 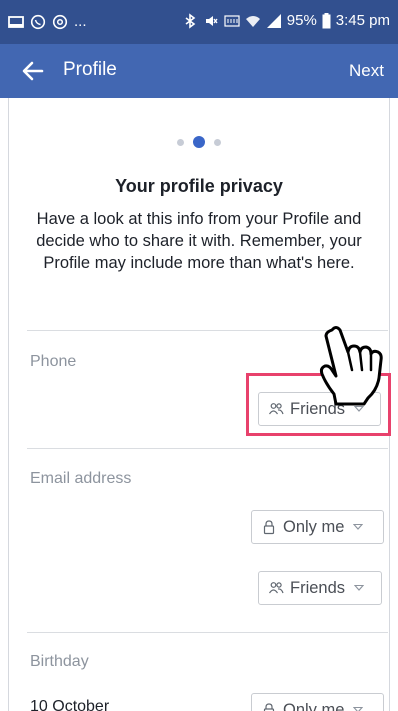 I want to click on status-bar: ... 95% 3:45 pm, so click(x=199, y=22).